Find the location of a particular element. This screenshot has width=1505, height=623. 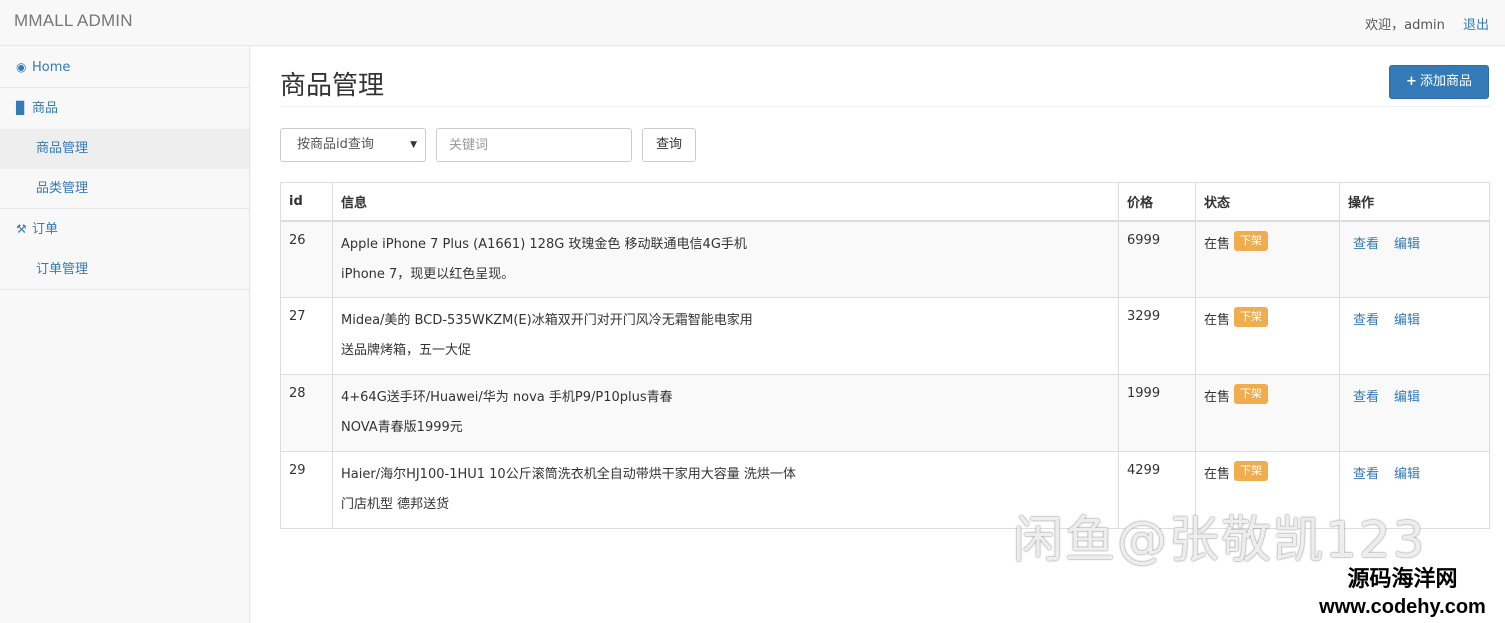

add-product-button: + 添加商品 is located at coordinates (1439, 82).